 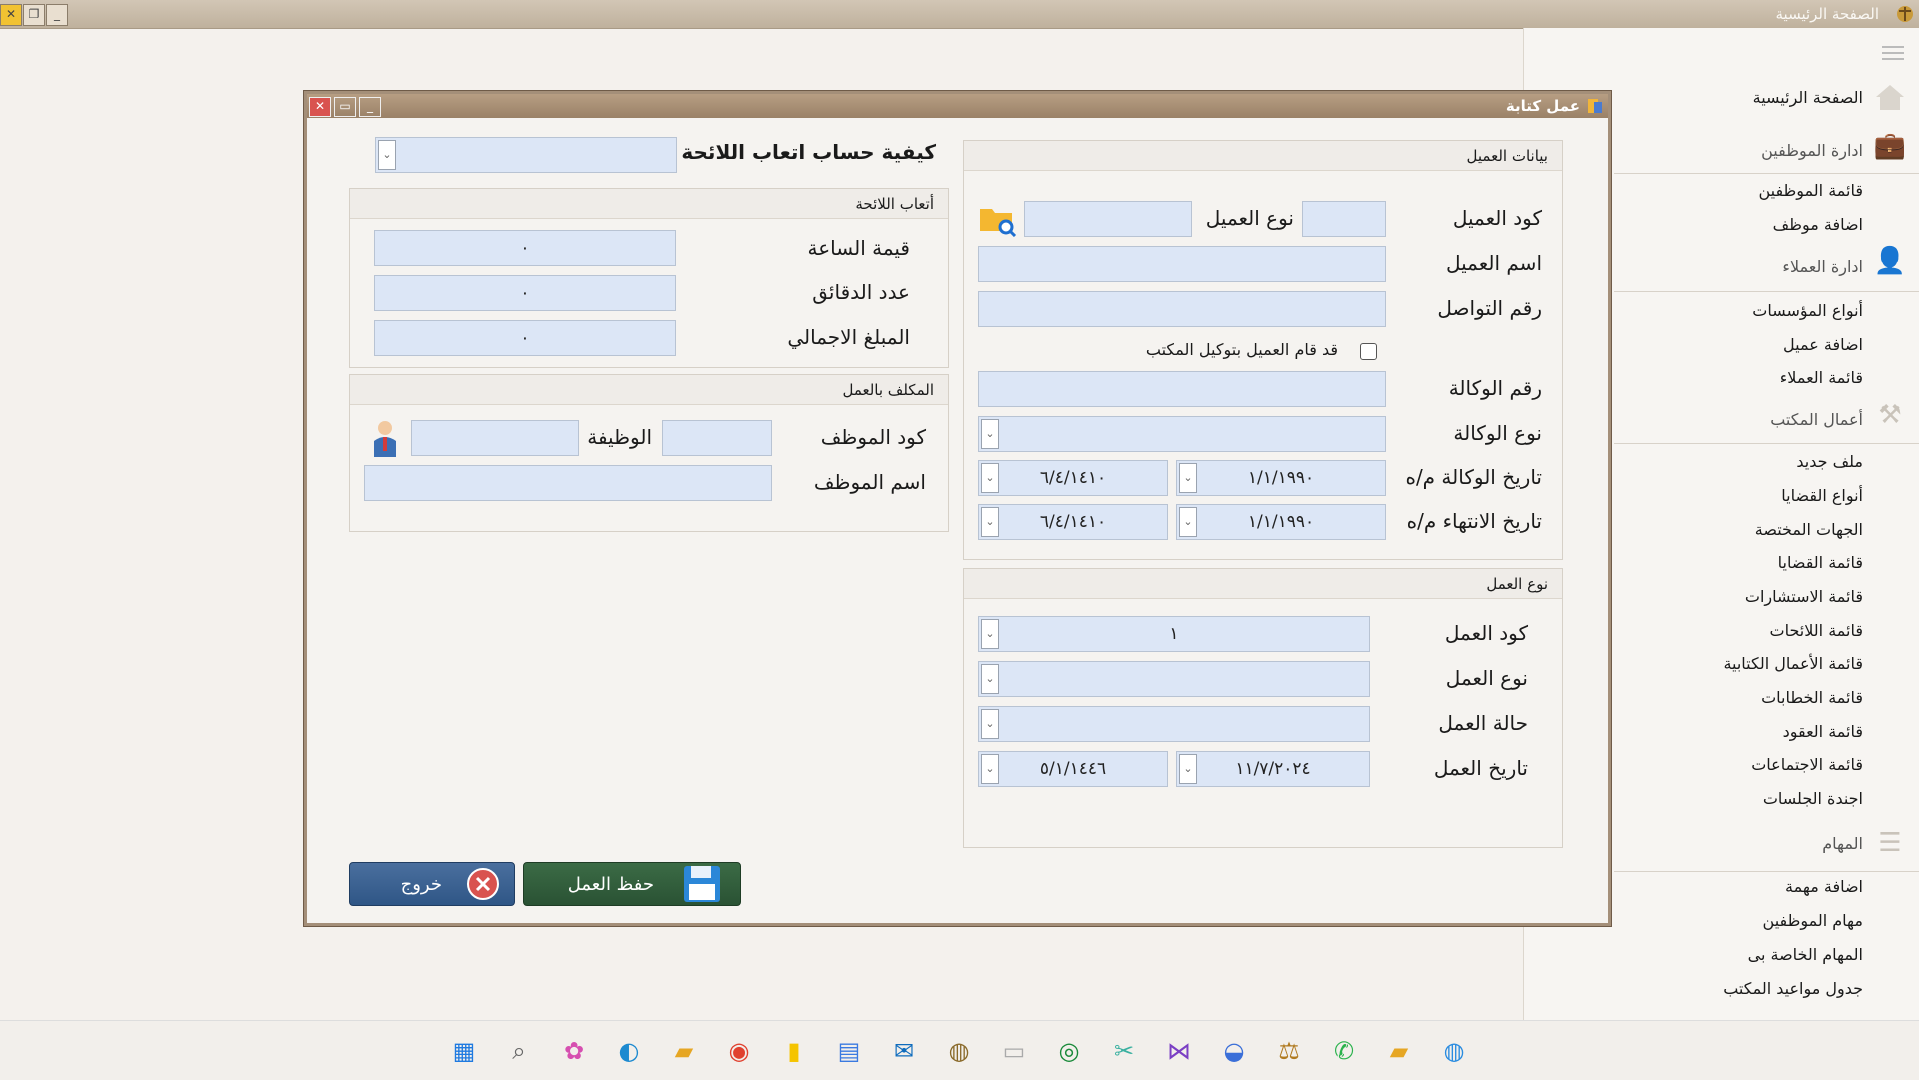 I want to click on fee-calc-select, so click(x=526, y=155).